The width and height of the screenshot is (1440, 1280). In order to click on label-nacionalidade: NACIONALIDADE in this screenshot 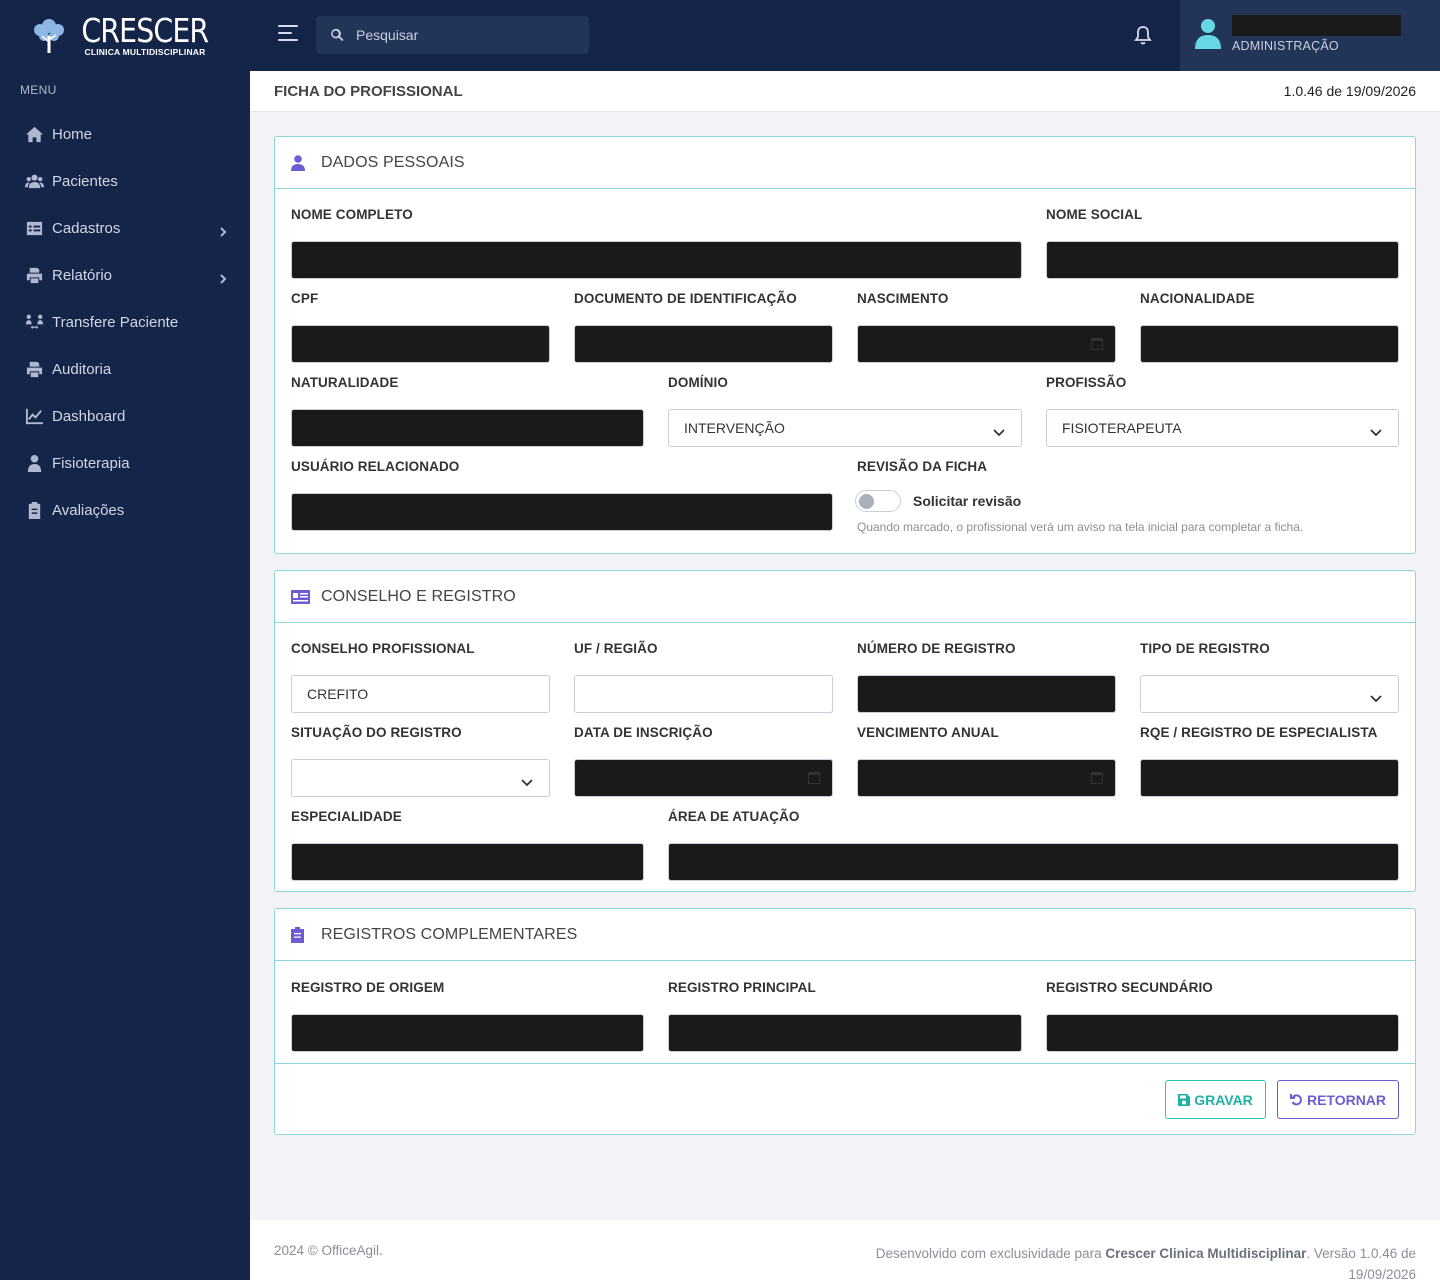, I will do `click(1197, 298)`.